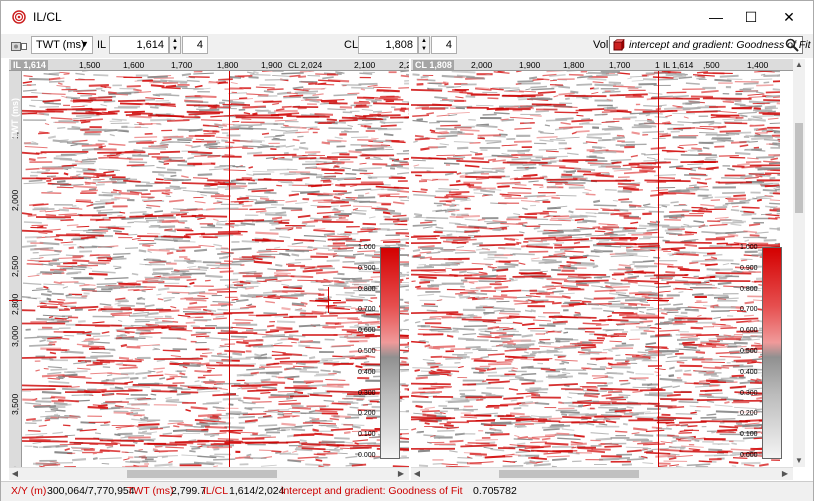 The width and height of the screenshot is (814, 501). I want to click on horizontal-scrollbar-left: ◀ ▶, so click(209, 473).